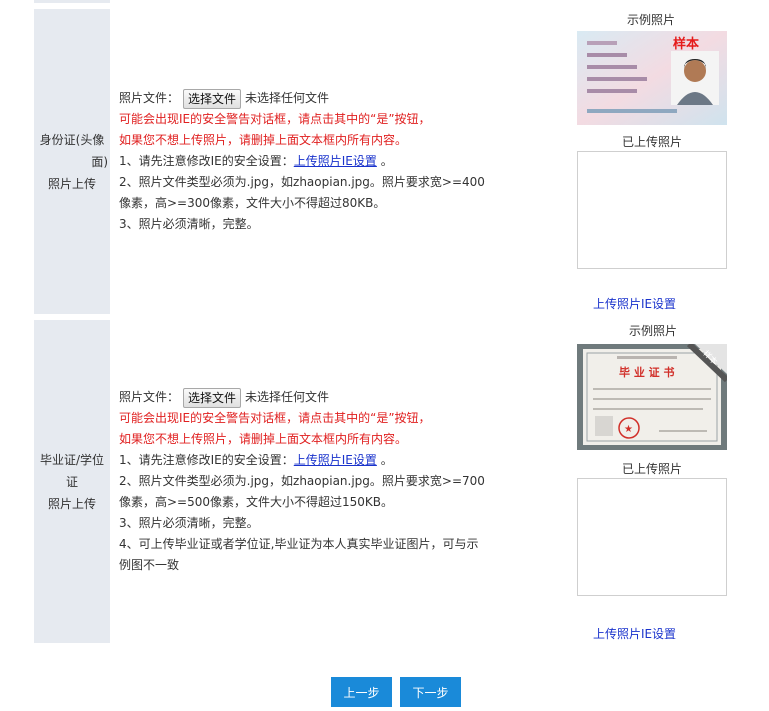  I want to click on diploma-uploaded-caption: 已上传照片, so click(651, 469).